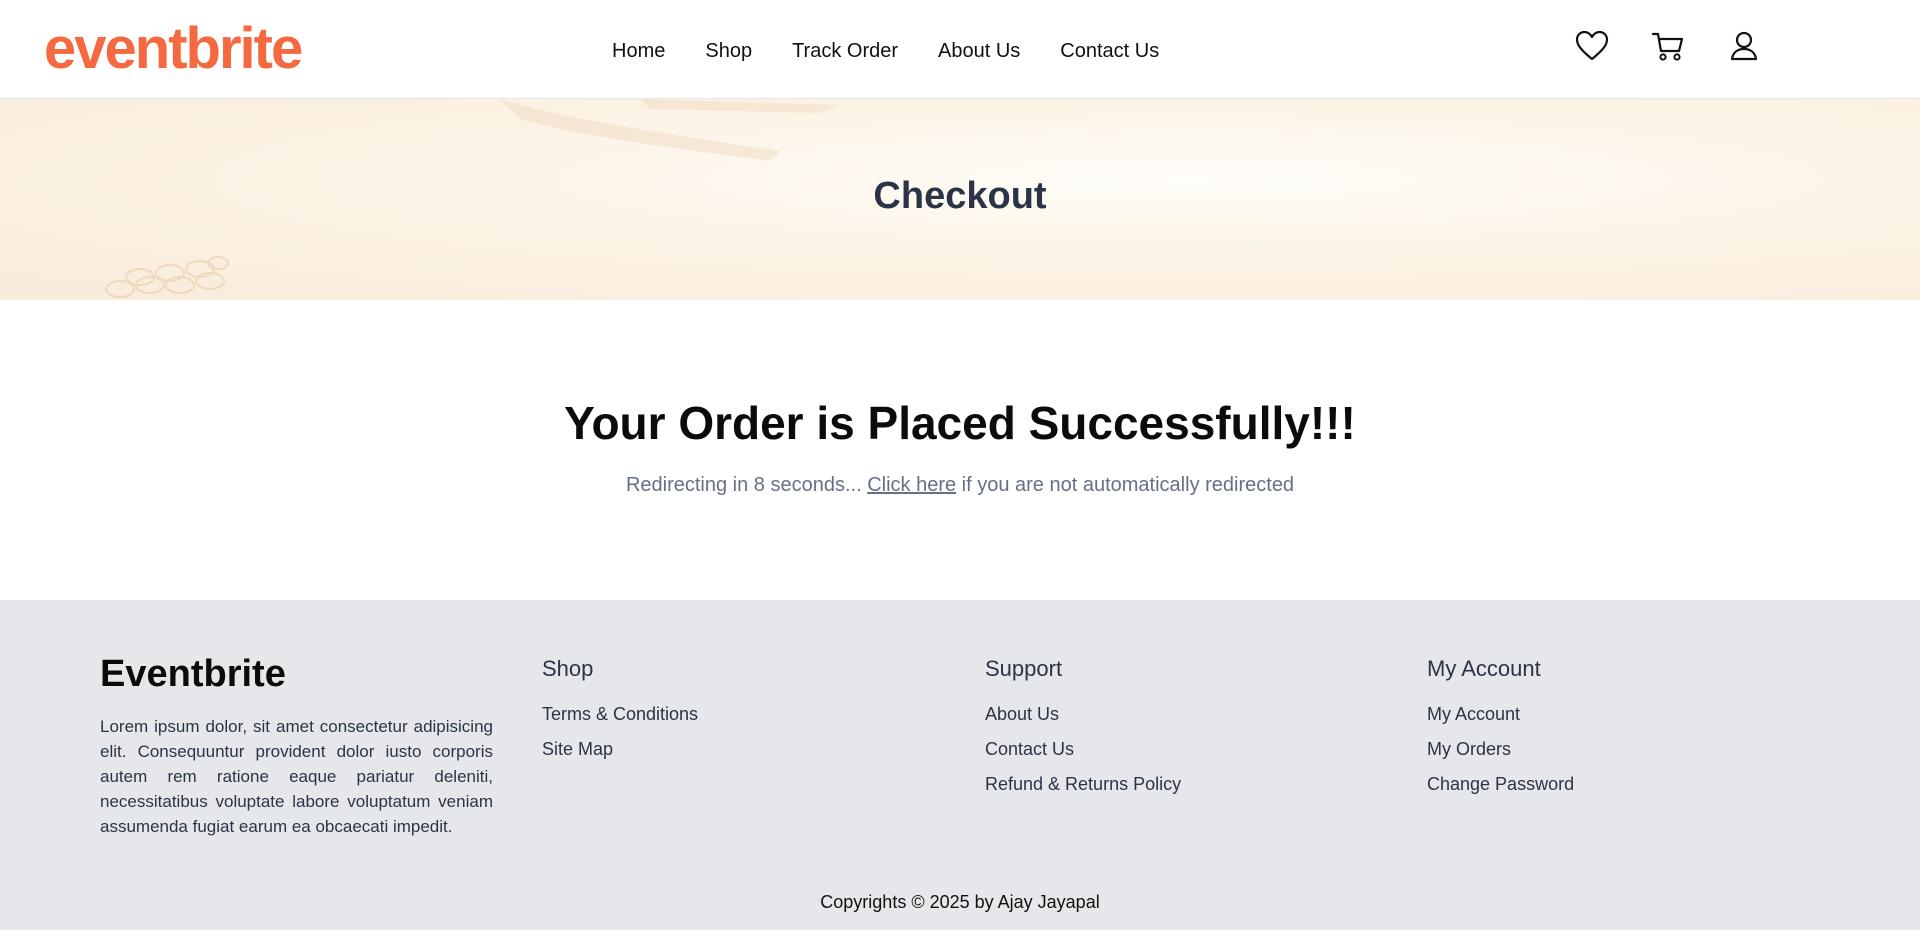 This screenshot has width=1920, height=930. Describe the element at coordinates (1744, 46) in the screenshot. I see `user-icon` at that location.